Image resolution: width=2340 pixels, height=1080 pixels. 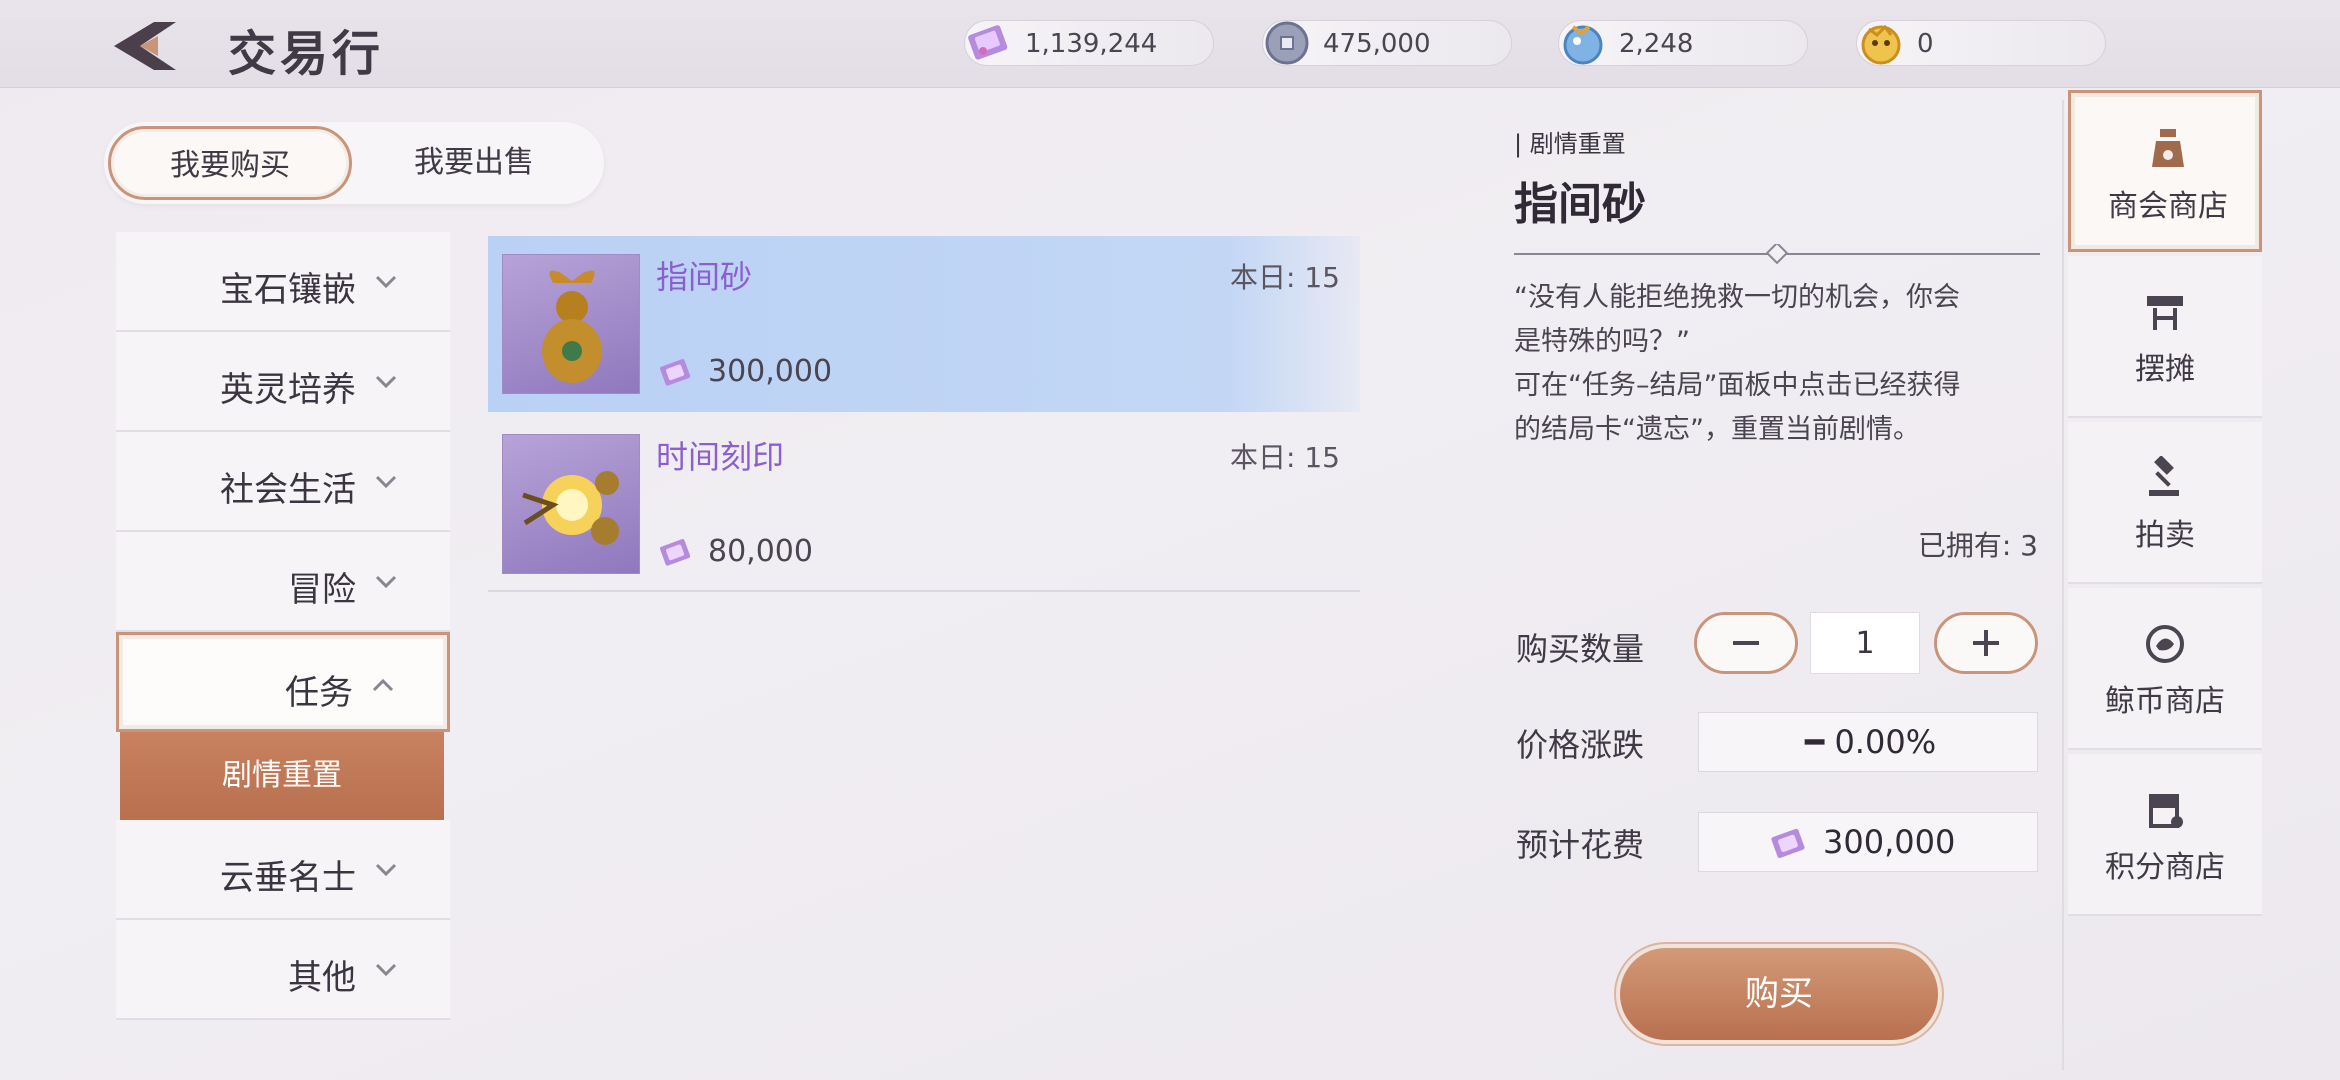 I want to click on currency-value: 1,139,244, so click(x=1091, y=44).